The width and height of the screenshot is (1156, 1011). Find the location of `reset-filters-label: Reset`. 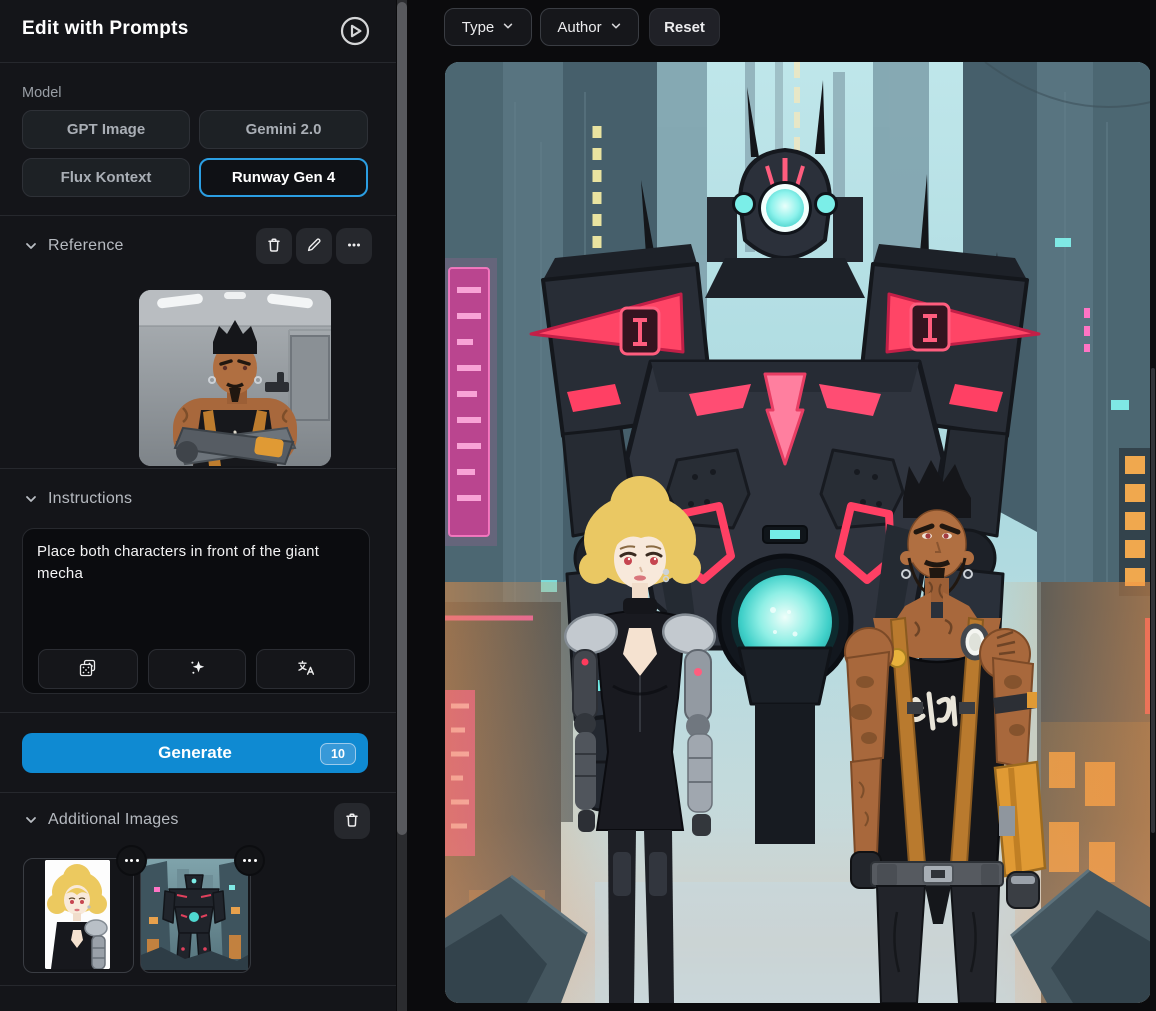

reset-filters-label: Reset is located at coordinates (684, 27).